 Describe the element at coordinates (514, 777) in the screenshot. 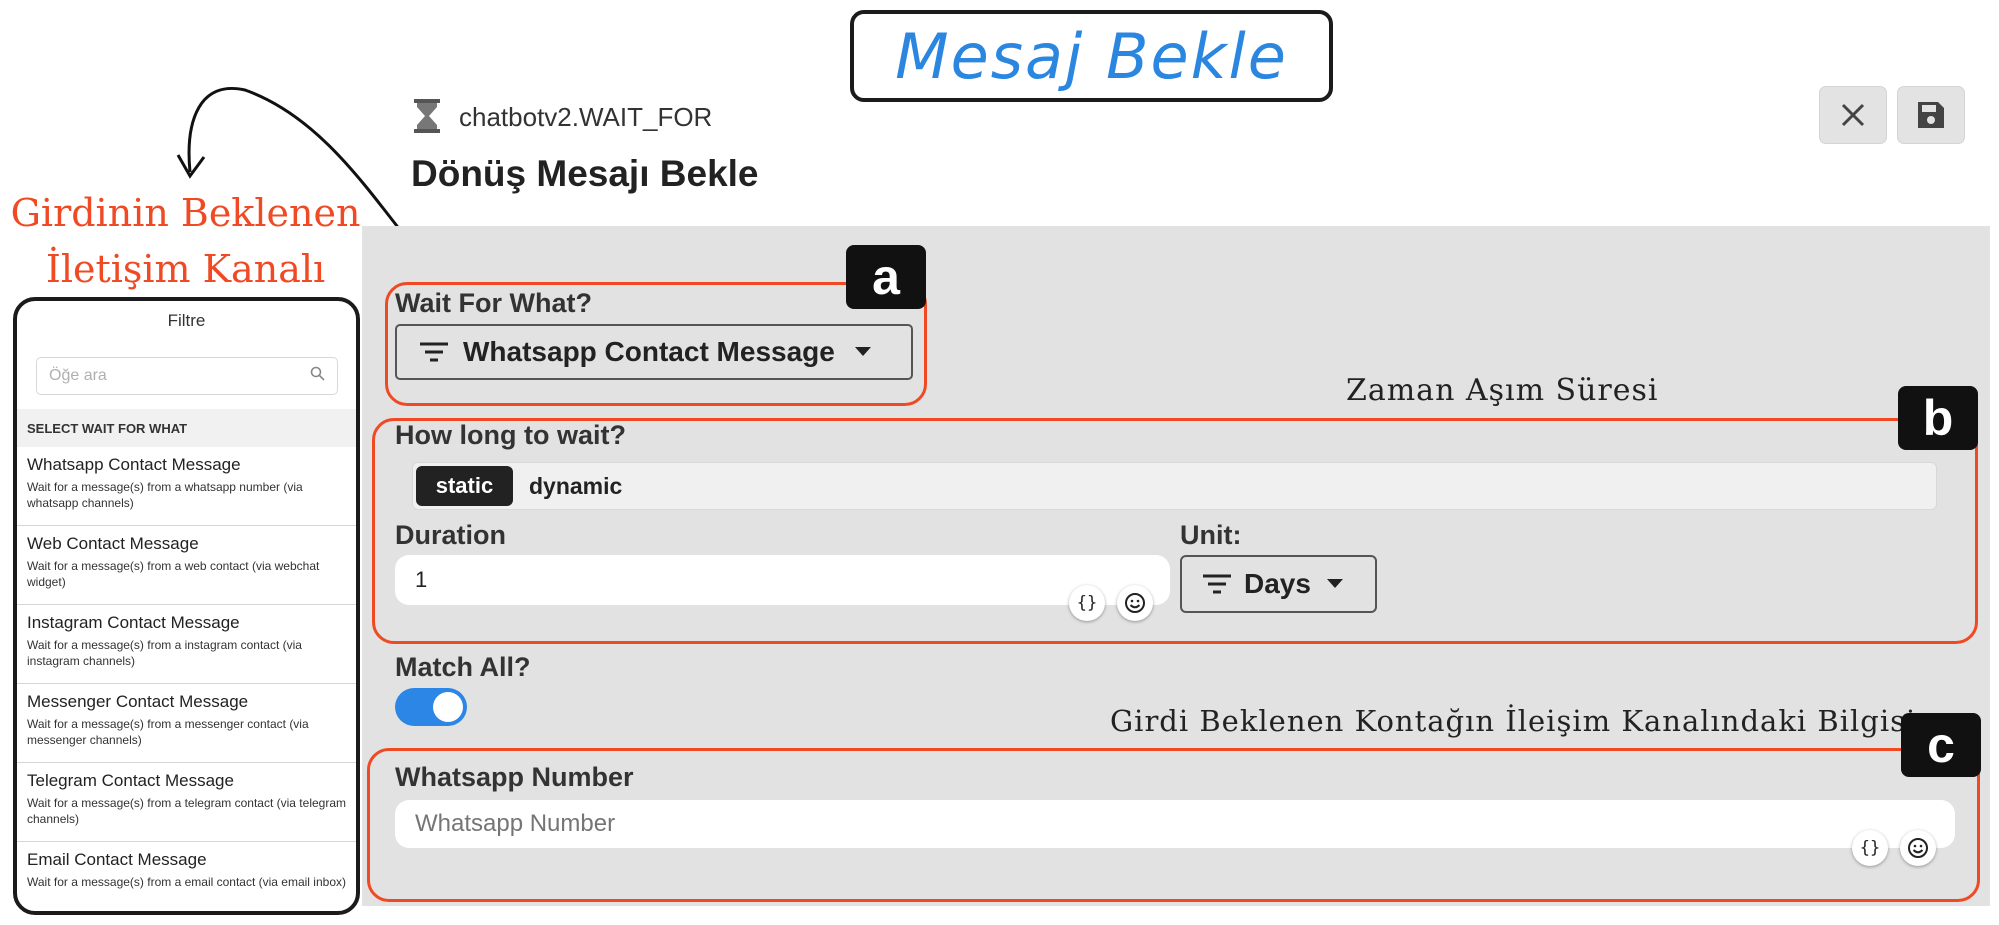

I see `whatsapp-number-label: Whatsapp Number` at that location.